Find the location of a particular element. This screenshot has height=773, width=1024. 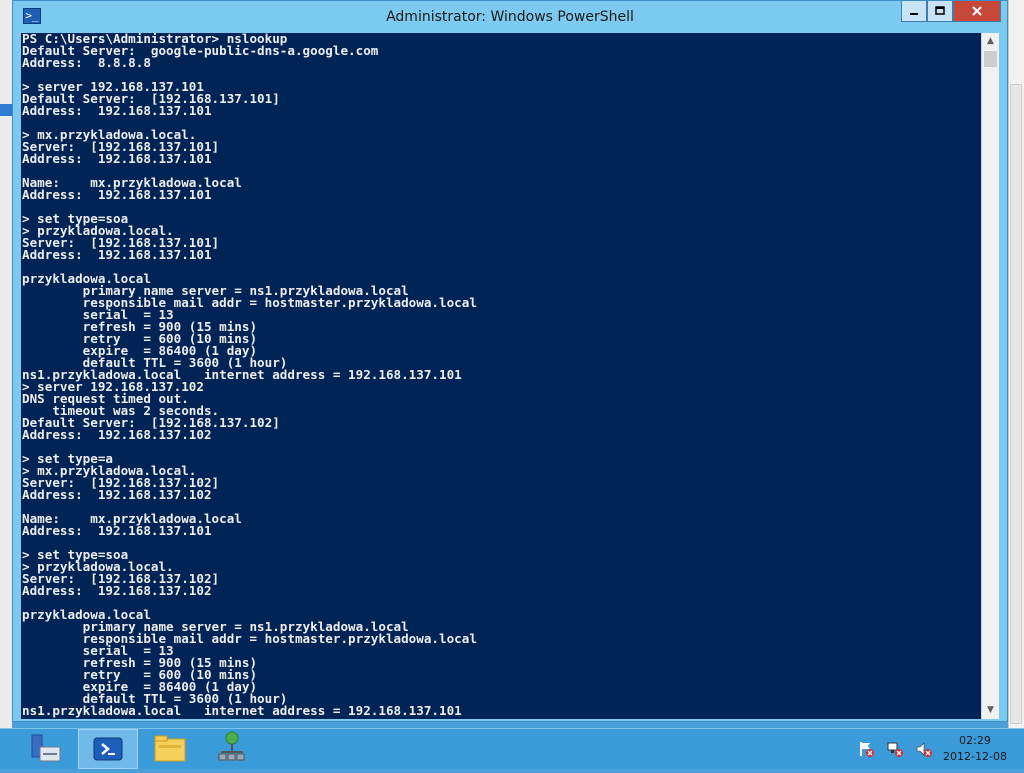

powershell-icon is located at coordinates (108, 749).